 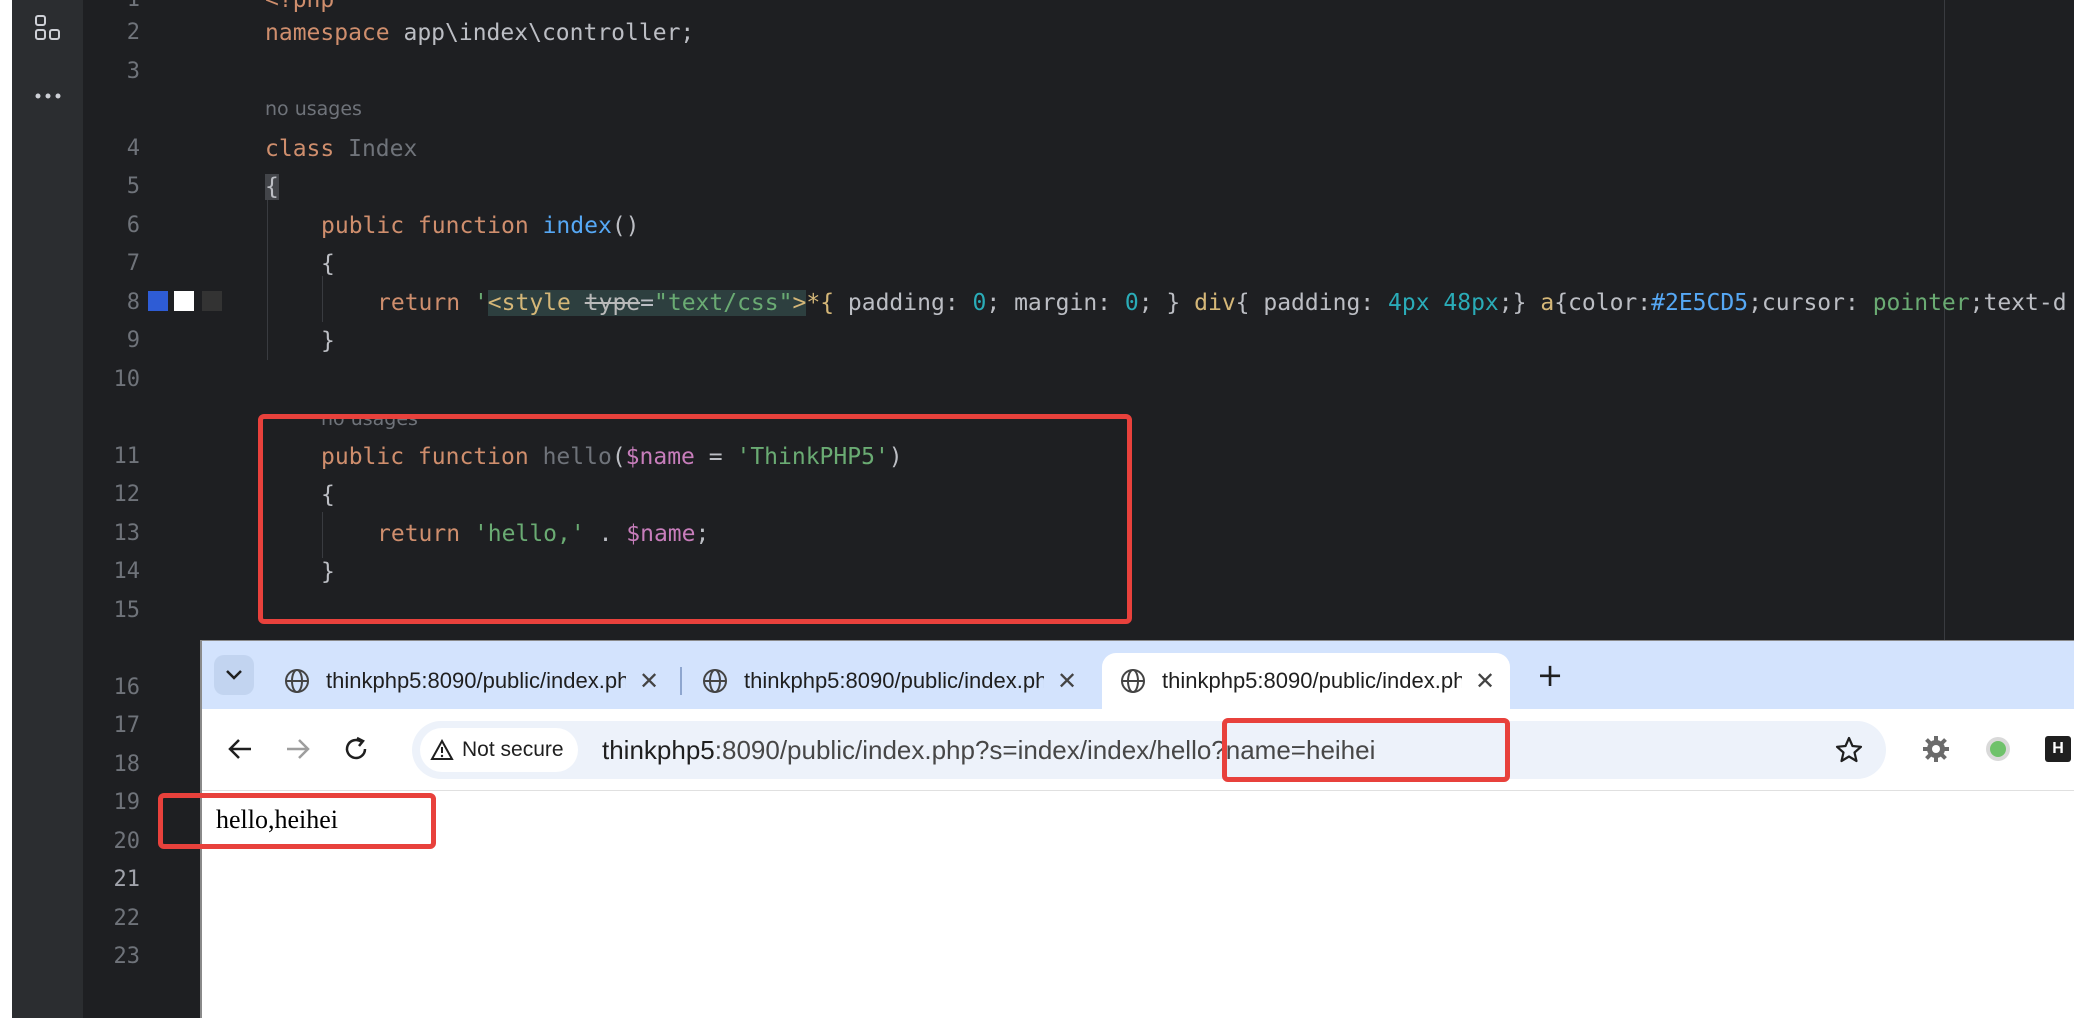 What do you see at coordinates (1550, 675) in the screenshot?
I see `new-tab-button: +` at bounding box center [1550, 675].